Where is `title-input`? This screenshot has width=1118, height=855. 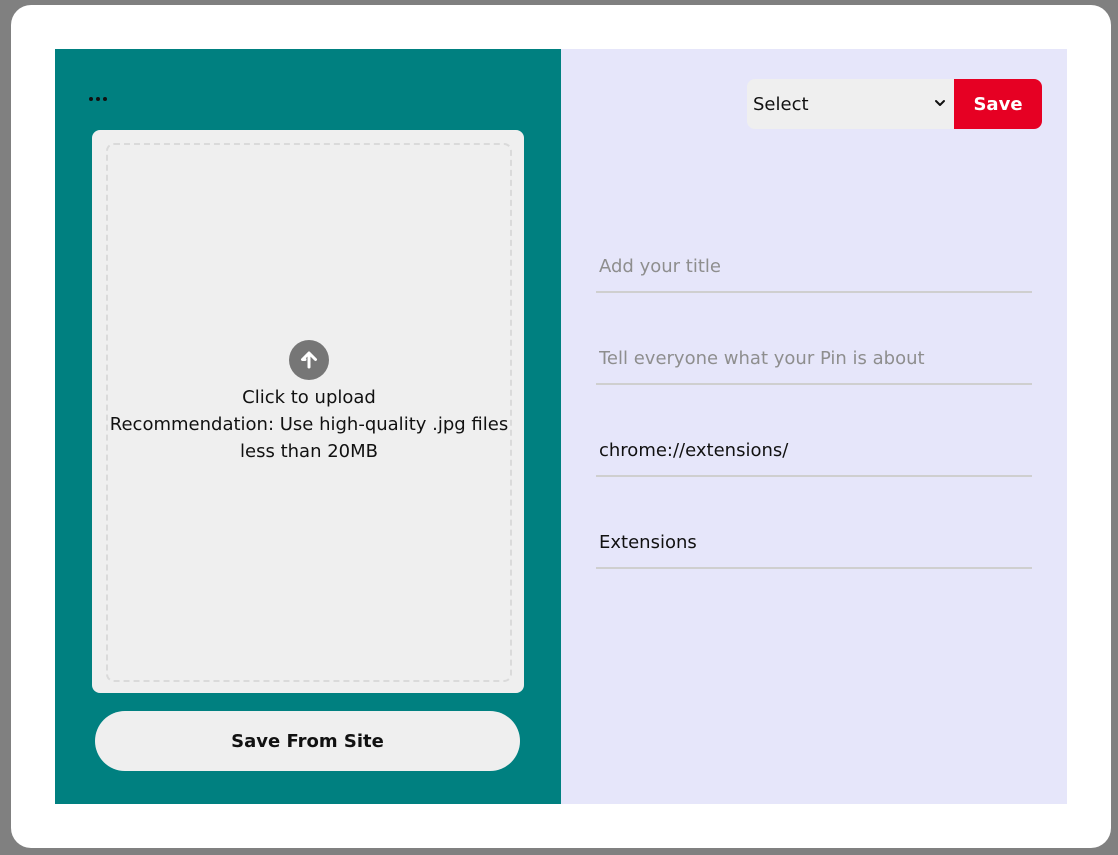 title-input is located at coordinates (814, 266).